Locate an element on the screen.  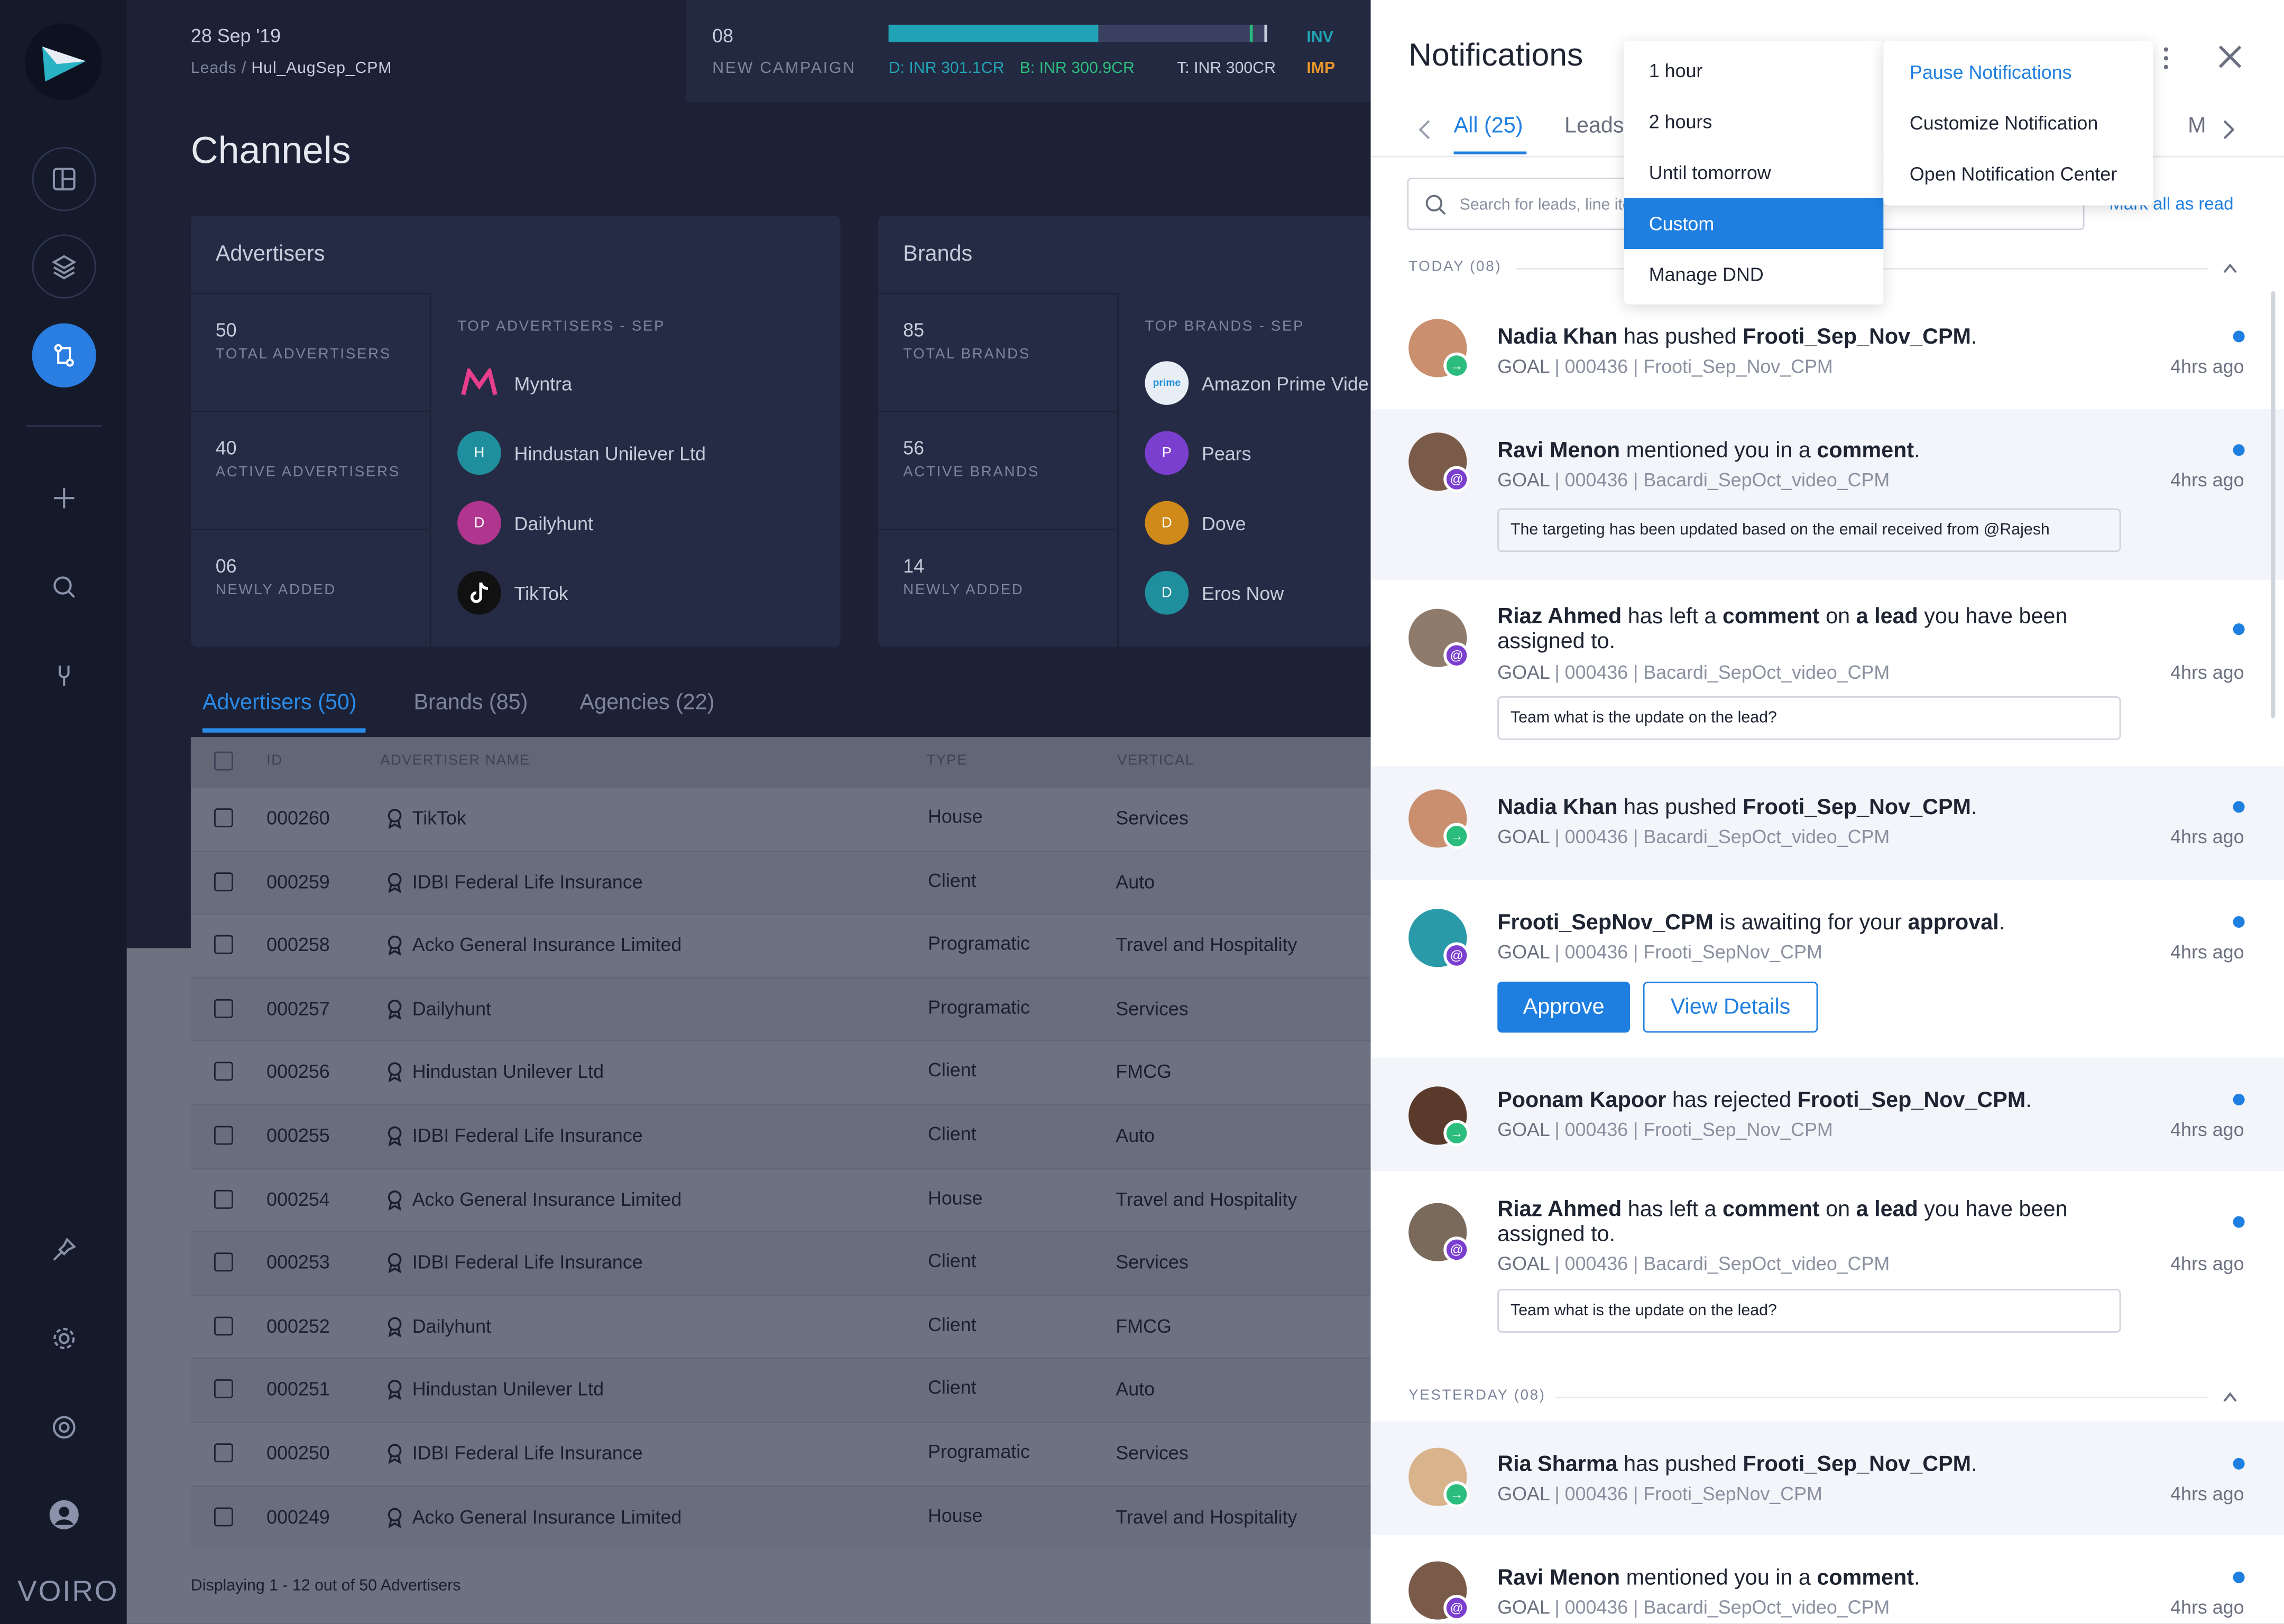
stat-newly-added-advertisers: 06 NEWLY ADDED is located at coordinates (310, 588).